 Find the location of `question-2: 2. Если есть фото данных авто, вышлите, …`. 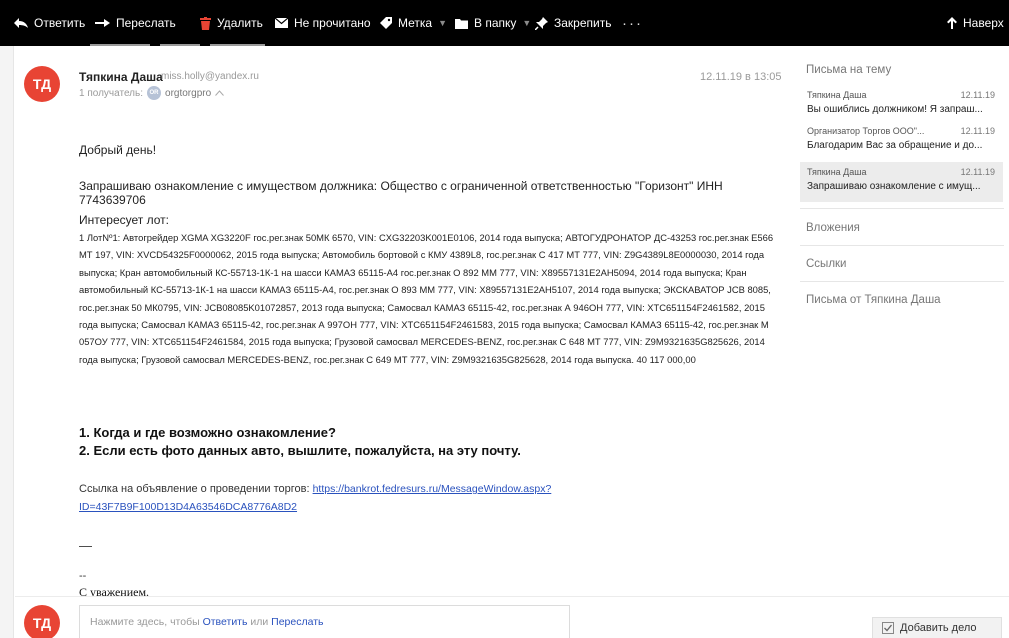

question-2: 2. Если есть фото данных авто, вышлите, … is located at coordinates (300, 450).